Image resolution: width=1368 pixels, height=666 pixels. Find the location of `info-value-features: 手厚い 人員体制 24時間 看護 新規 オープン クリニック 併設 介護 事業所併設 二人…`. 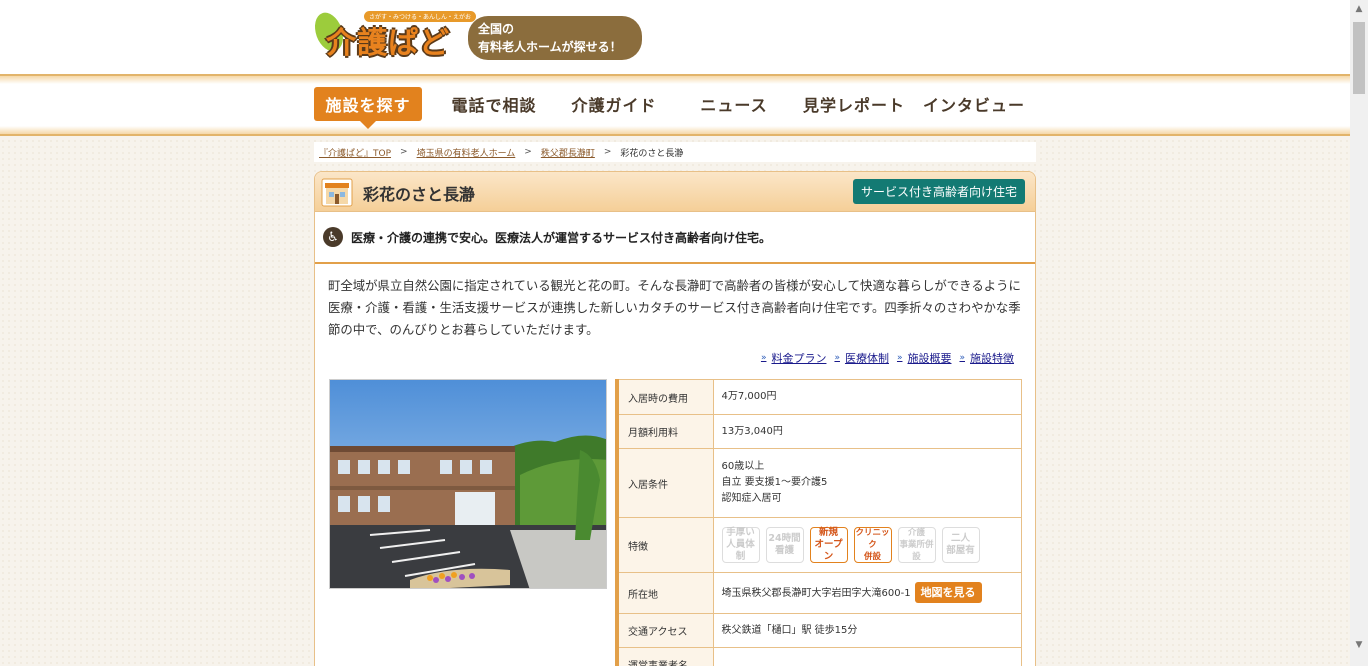

info-value-features: 手厚い 人員体制 24時間 看護 新規 オープン クリニック 併設 介護 事業所併設 二人… is located at coordinates (867, 545).